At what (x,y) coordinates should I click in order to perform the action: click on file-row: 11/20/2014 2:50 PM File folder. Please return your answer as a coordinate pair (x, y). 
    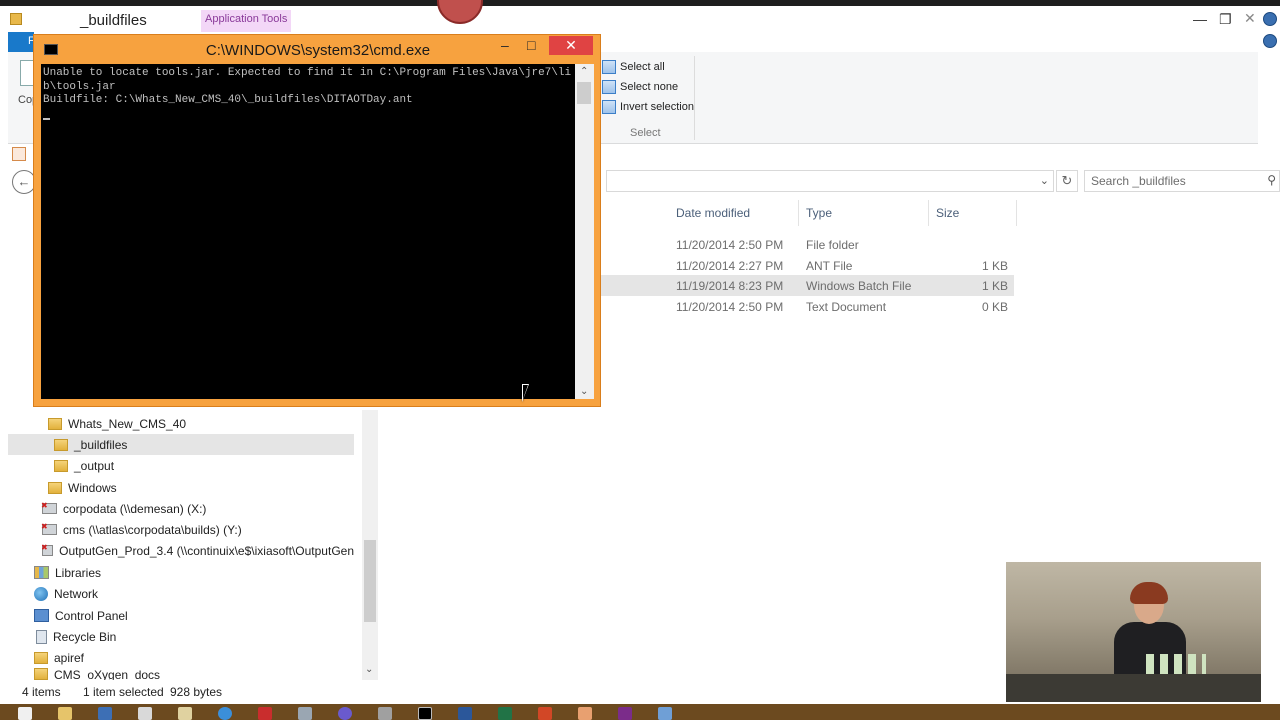
    Looking at the image, I should click on (806, 244).